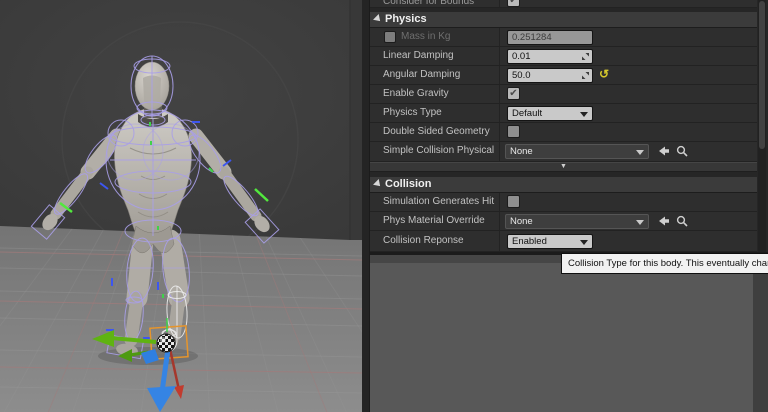  I want to click on row-collision-response: Collision Reponse Enabled, so click(563, 241).